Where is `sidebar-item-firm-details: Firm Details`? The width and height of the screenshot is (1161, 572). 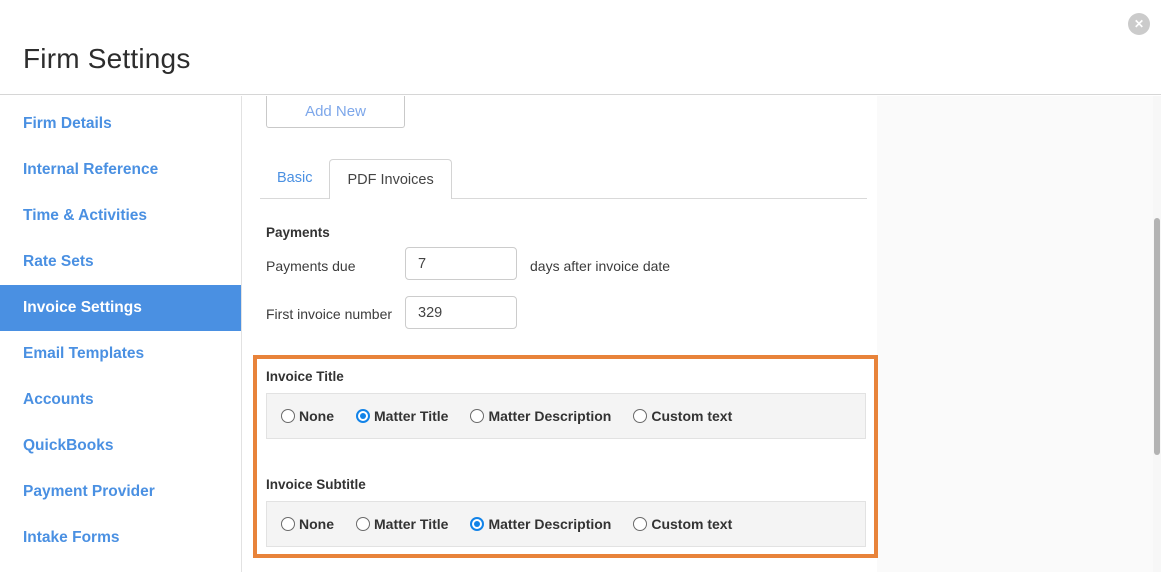
sidebar-item-firm-details: Firm Details is located at coordinates (120, 124).